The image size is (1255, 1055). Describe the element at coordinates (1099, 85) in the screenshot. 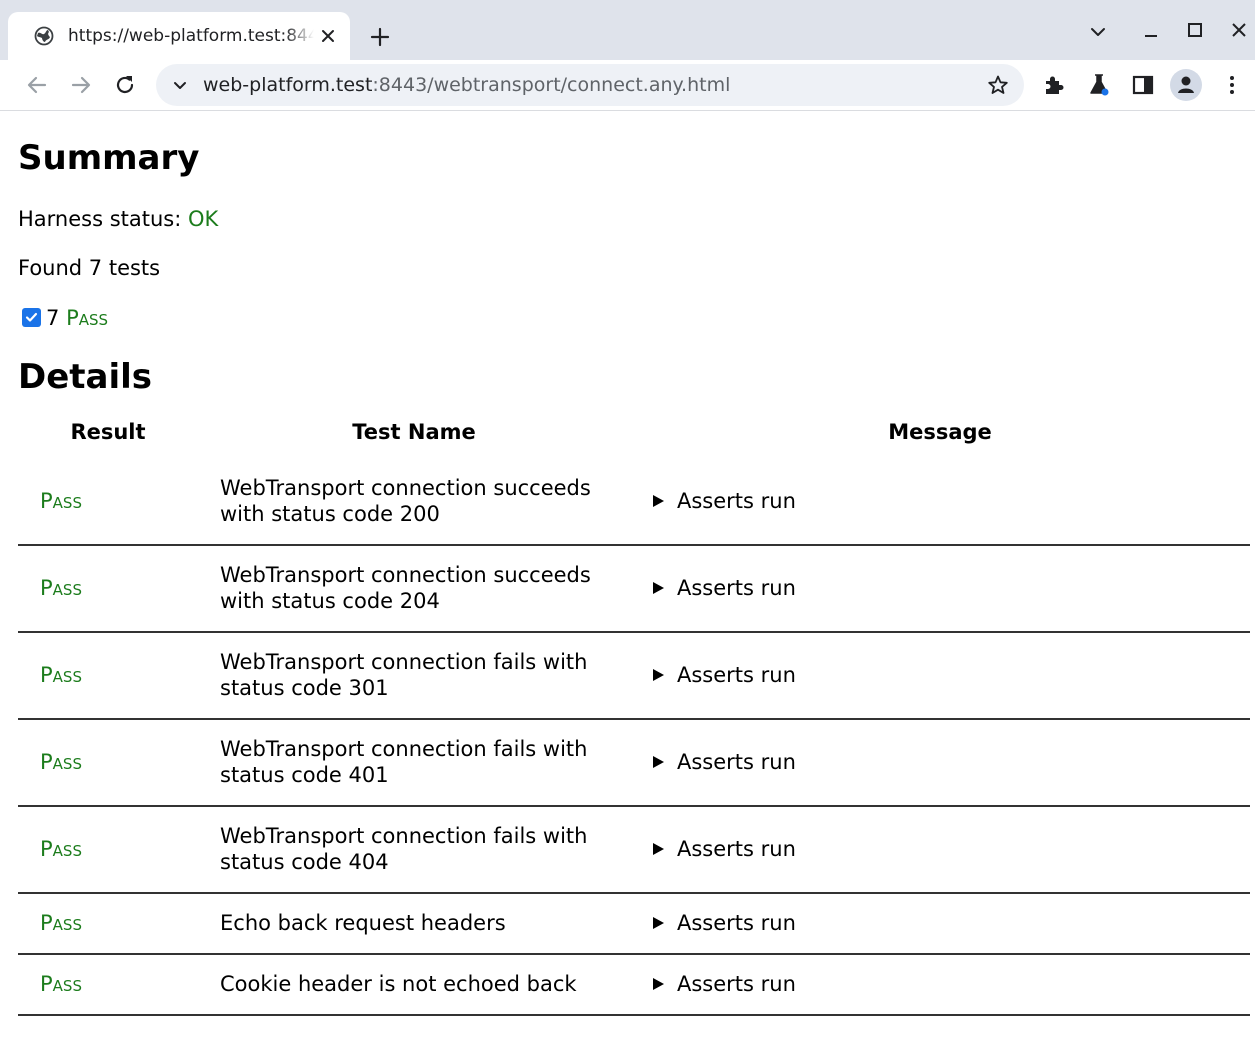

I see `labs-flask-icon` at that location.